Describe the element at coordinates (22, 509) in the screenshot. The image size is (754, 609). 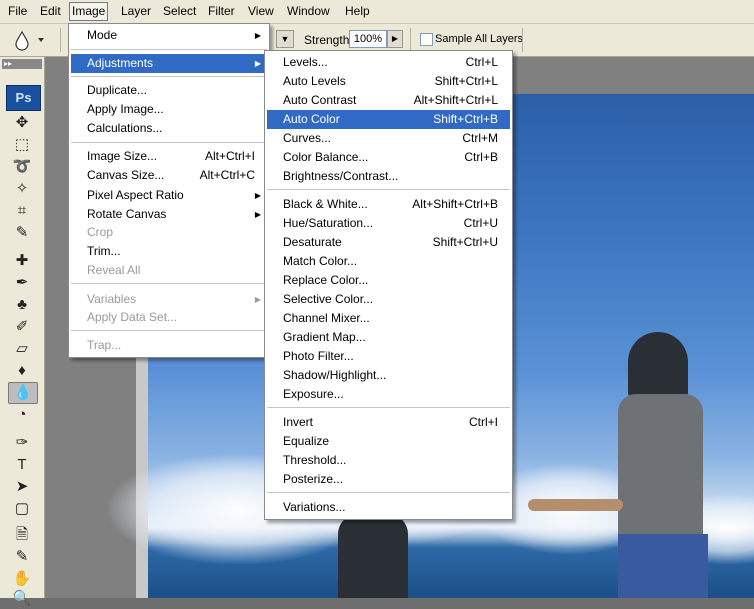
I see `shape-tool-icon: ▢` at that location.